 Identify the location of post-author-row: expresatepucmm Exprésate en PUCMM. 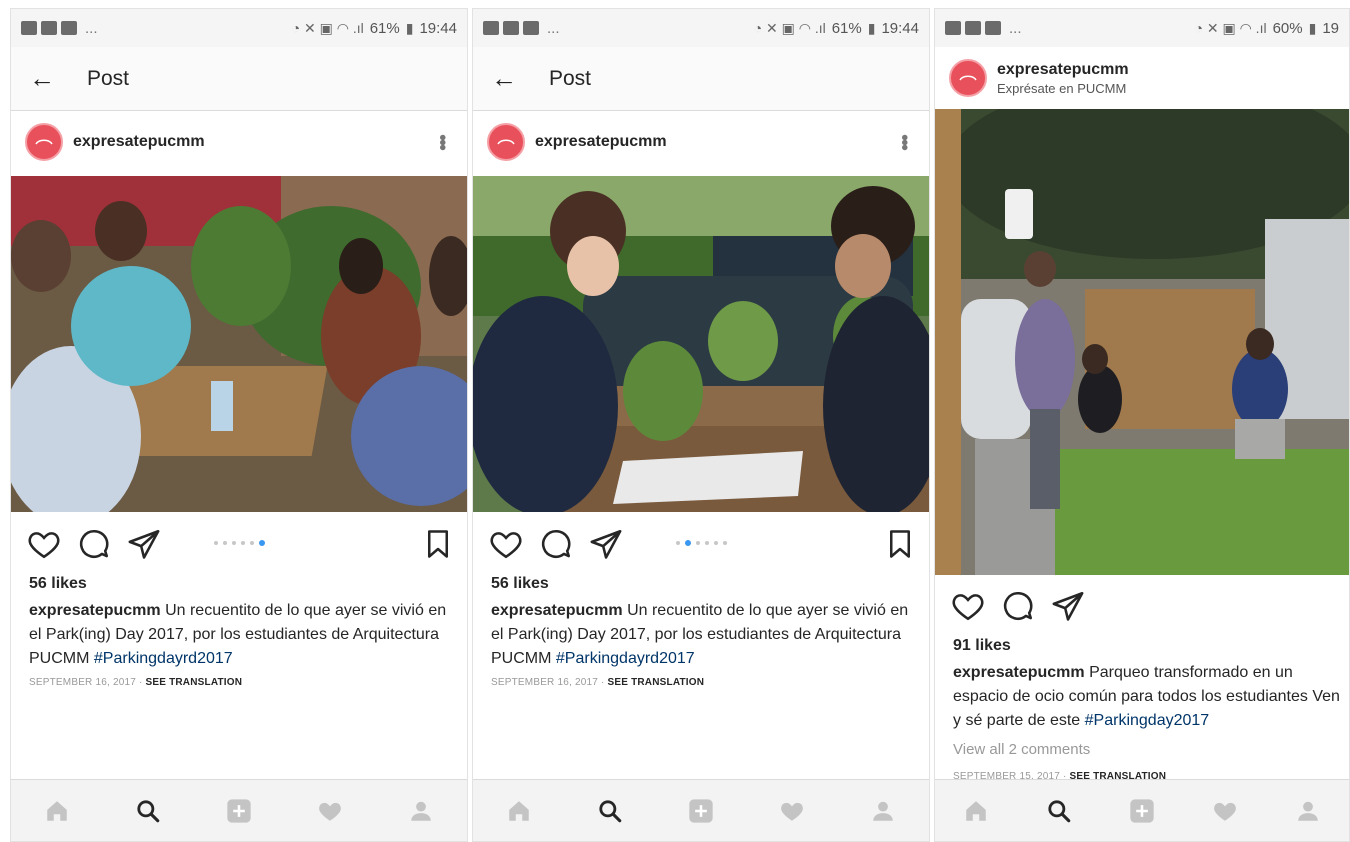
(1142, 78).